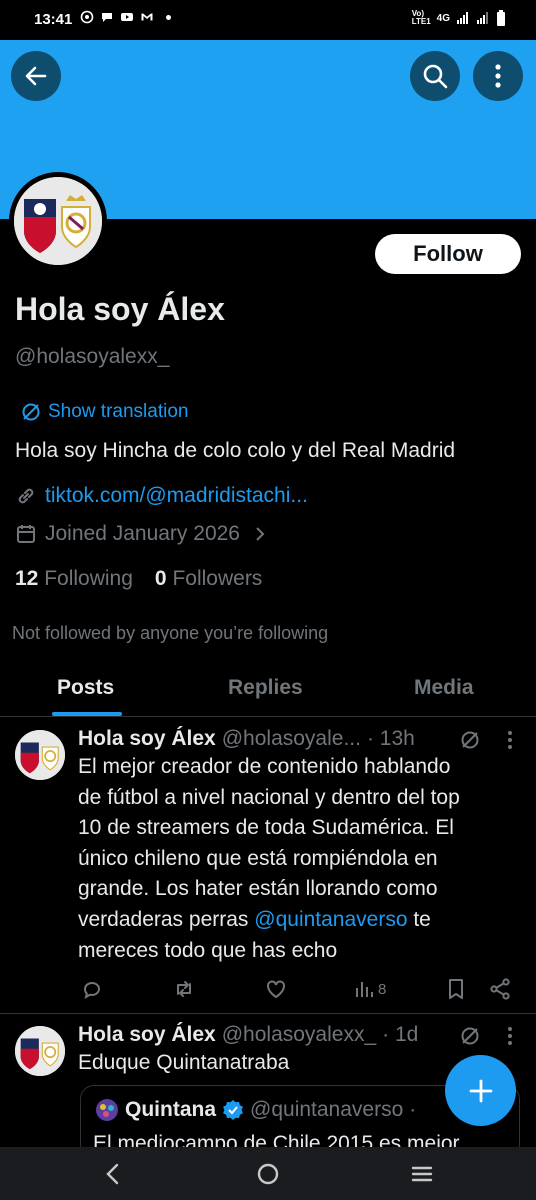  Describe the element at coordinates (208, 950) in the screenshot. I see `post-text-line: mereces todo que has echo` at that location.